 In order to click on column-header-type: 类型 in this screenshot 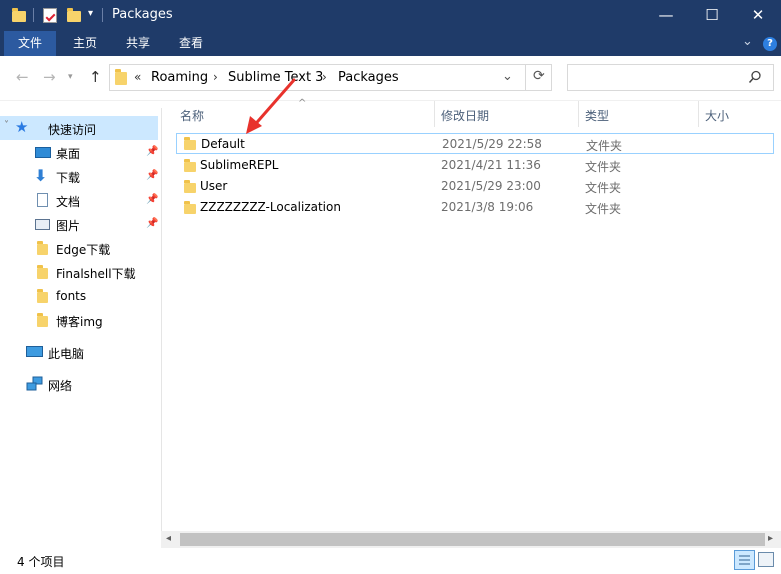, I will do `click(597, 115)`.